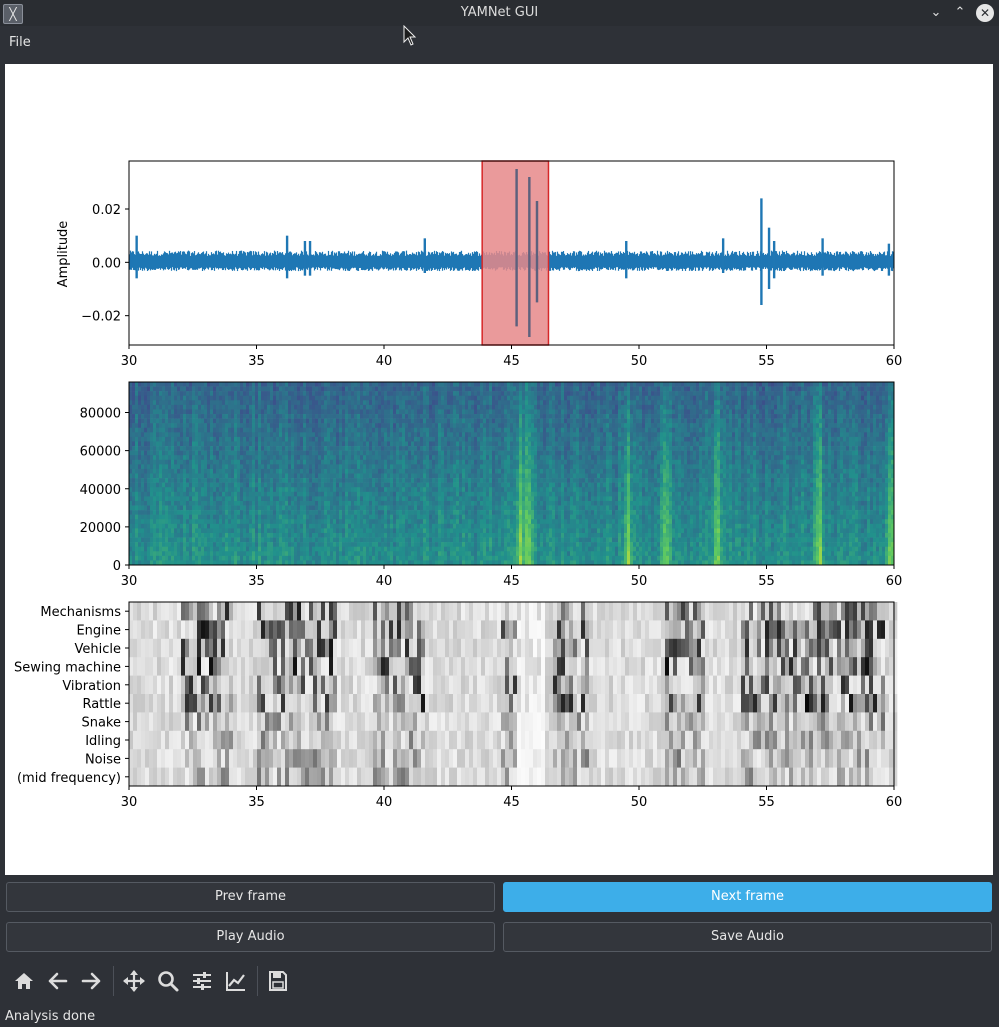 The image size is (999, 1027). Describe the element at coordinates (960, 13) in the screenshot. I see `maximize-icon: ⌃` at that location.